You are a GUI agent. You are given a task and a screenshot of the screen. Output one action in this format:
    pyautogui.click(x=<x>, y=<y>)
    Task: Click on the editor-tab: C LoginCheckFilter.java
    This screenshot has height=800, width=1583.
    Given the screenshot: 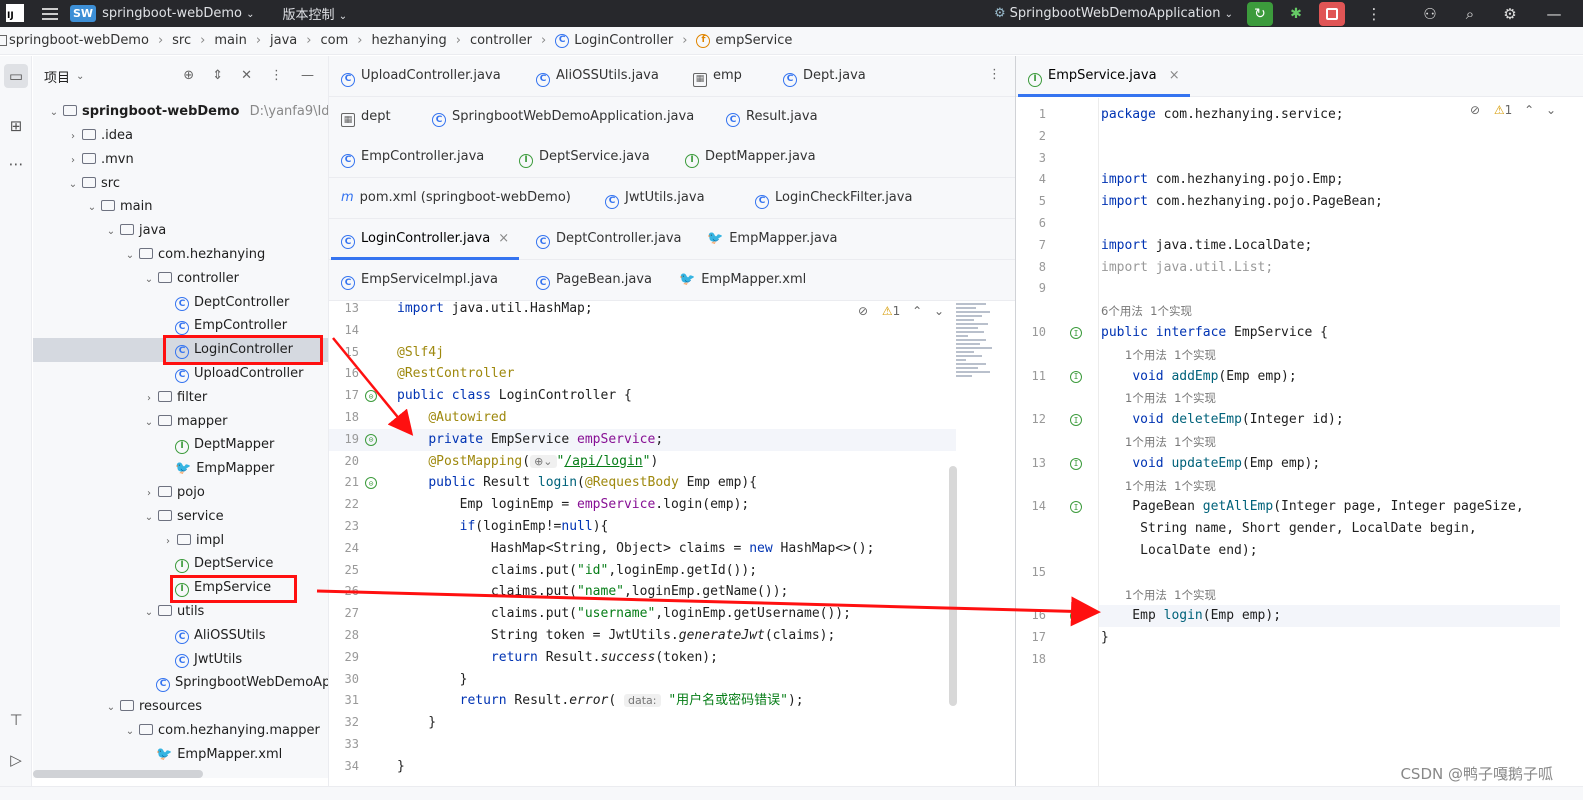 What is the action you would take?
    pyautogui.click(x=833, y=198)
    